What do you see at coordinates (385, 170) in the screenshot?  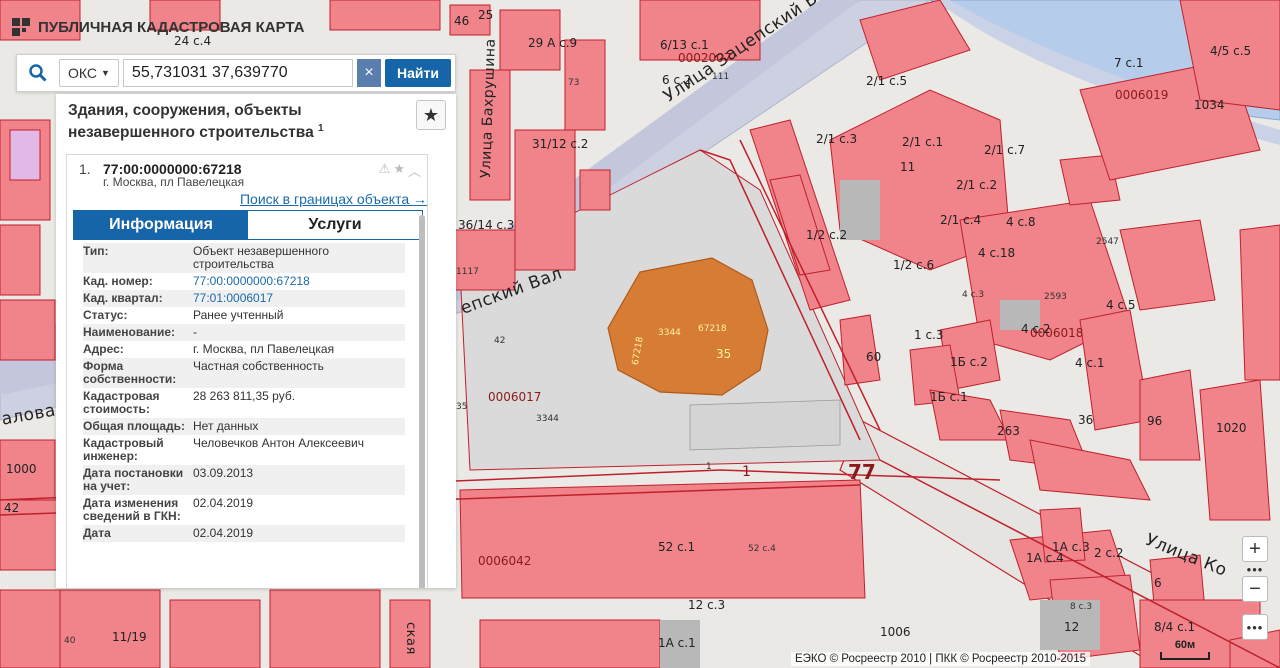 I see `warning-icon: ⚠` at bounding box center [385, 170].